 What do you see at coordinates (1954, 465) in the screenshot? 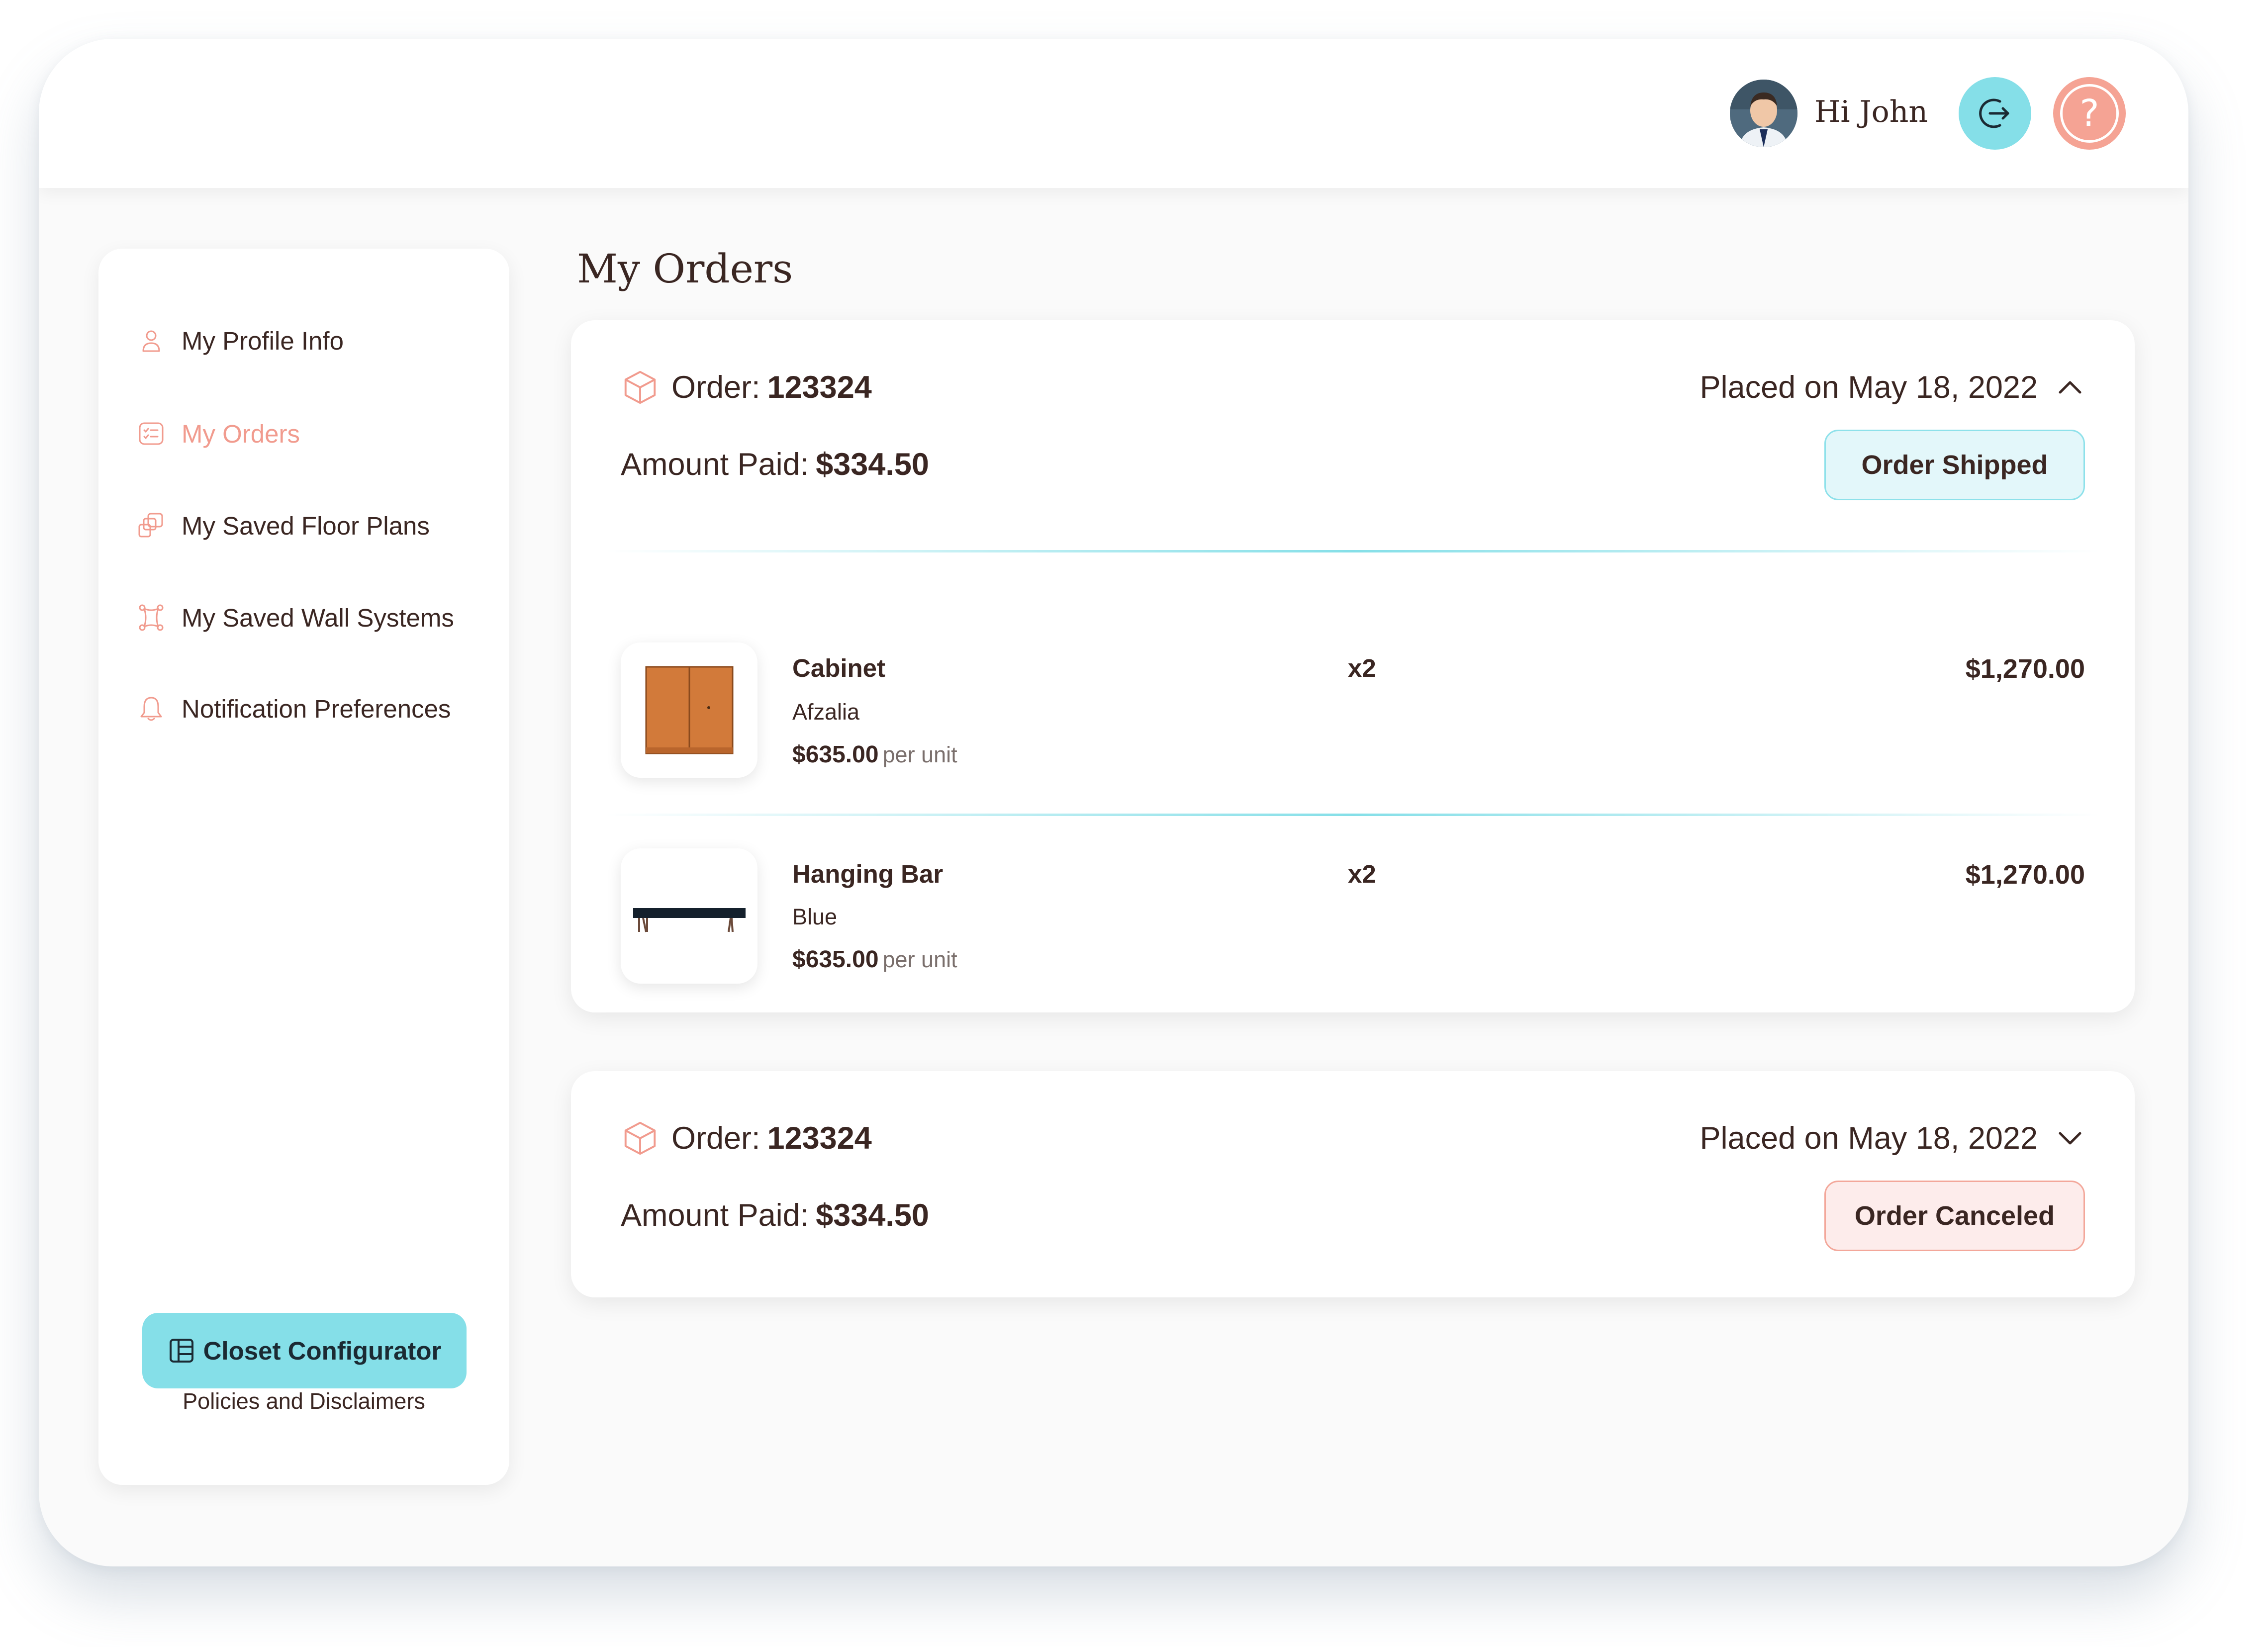
I see `status-badge: Order Shipped` at bounding box center [1954, 465].